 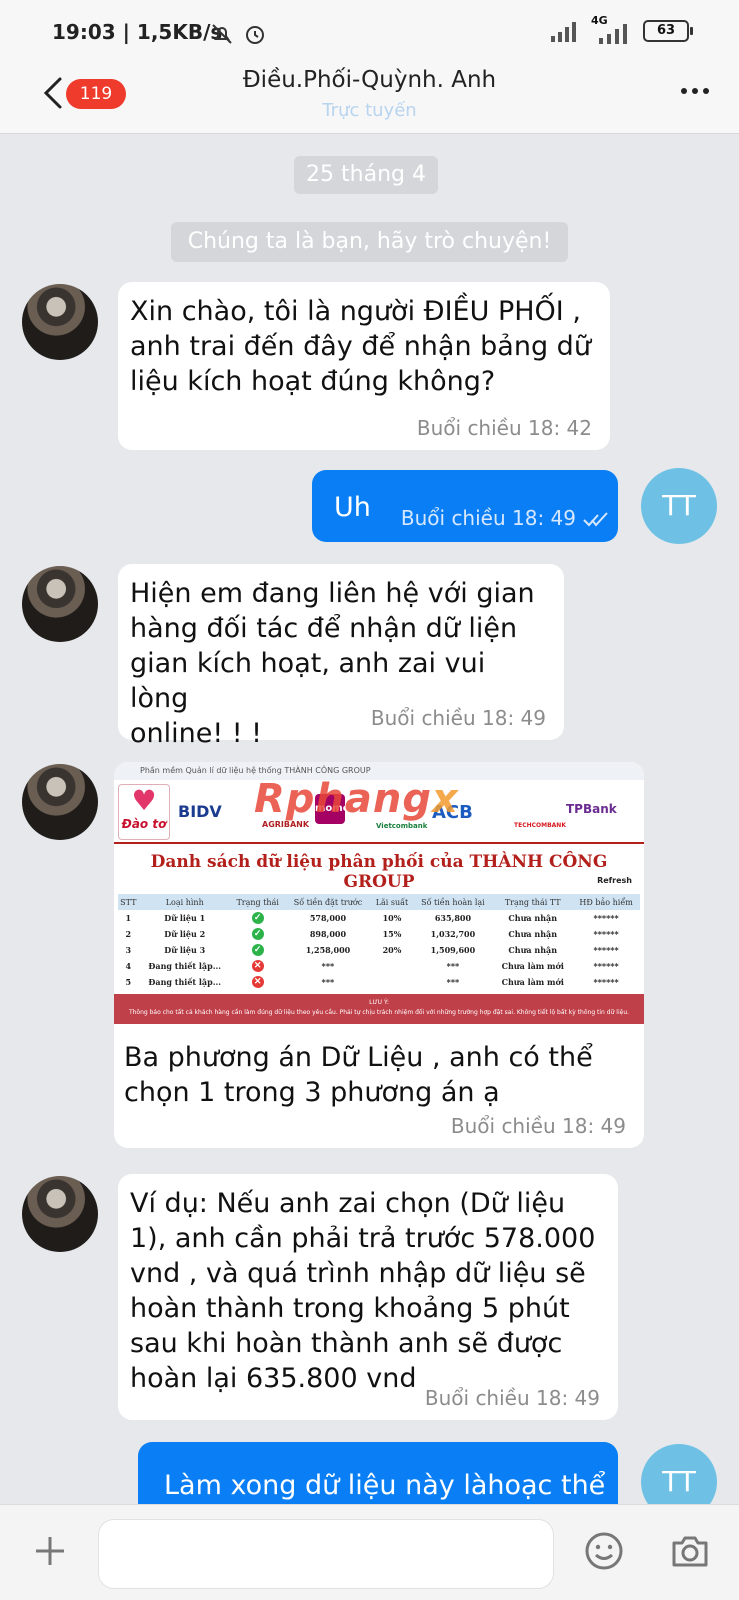 I want to click on sent-message-bubble: Làm xong dữ liệu này làhoạc thể, so click(x=378, y=1473).